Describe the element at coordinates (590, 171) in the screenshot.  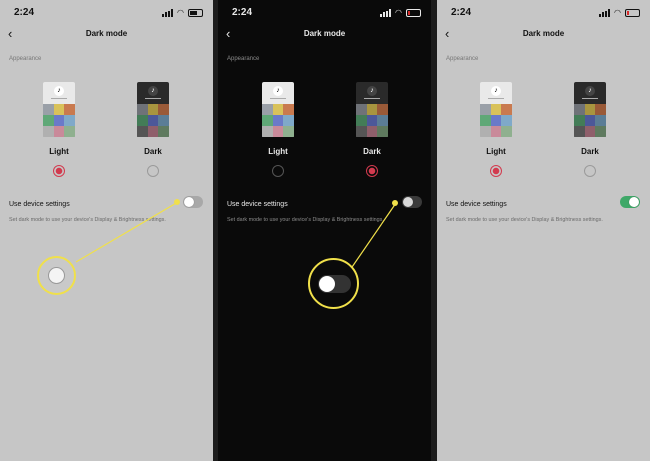
I see `dark-radio` at that location.